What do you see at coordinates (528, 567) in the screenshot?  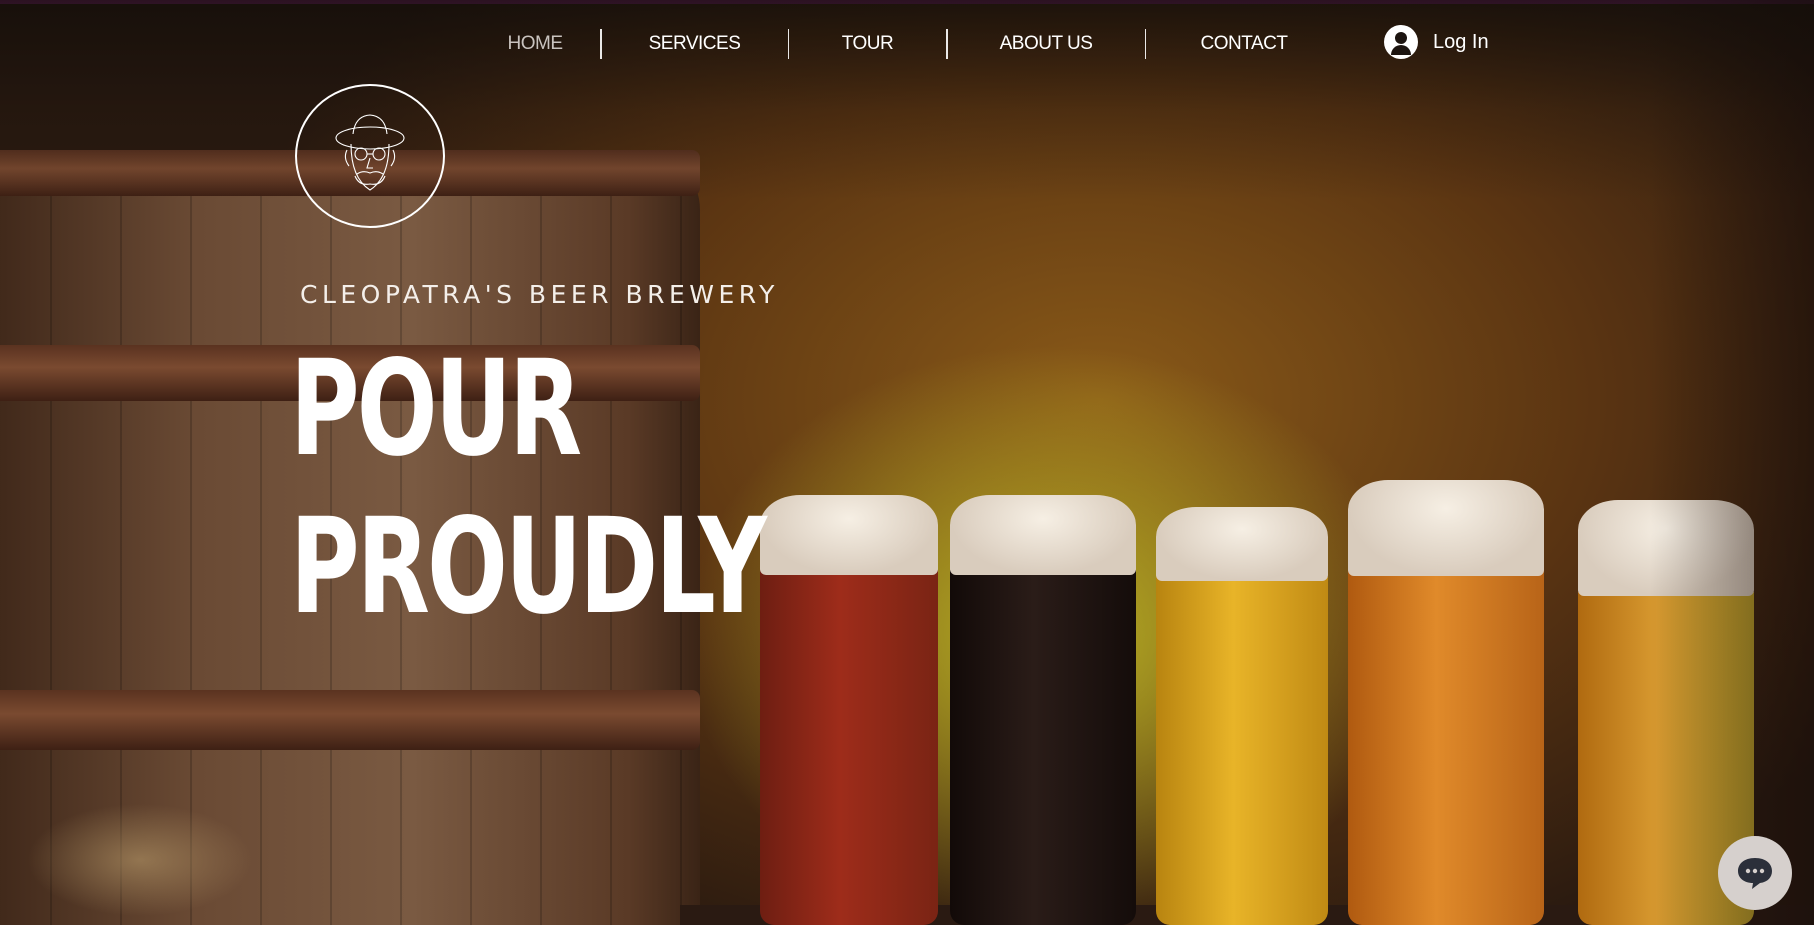 I see `headline-line-2: PROUDLY` at bounding box center [528, 567].